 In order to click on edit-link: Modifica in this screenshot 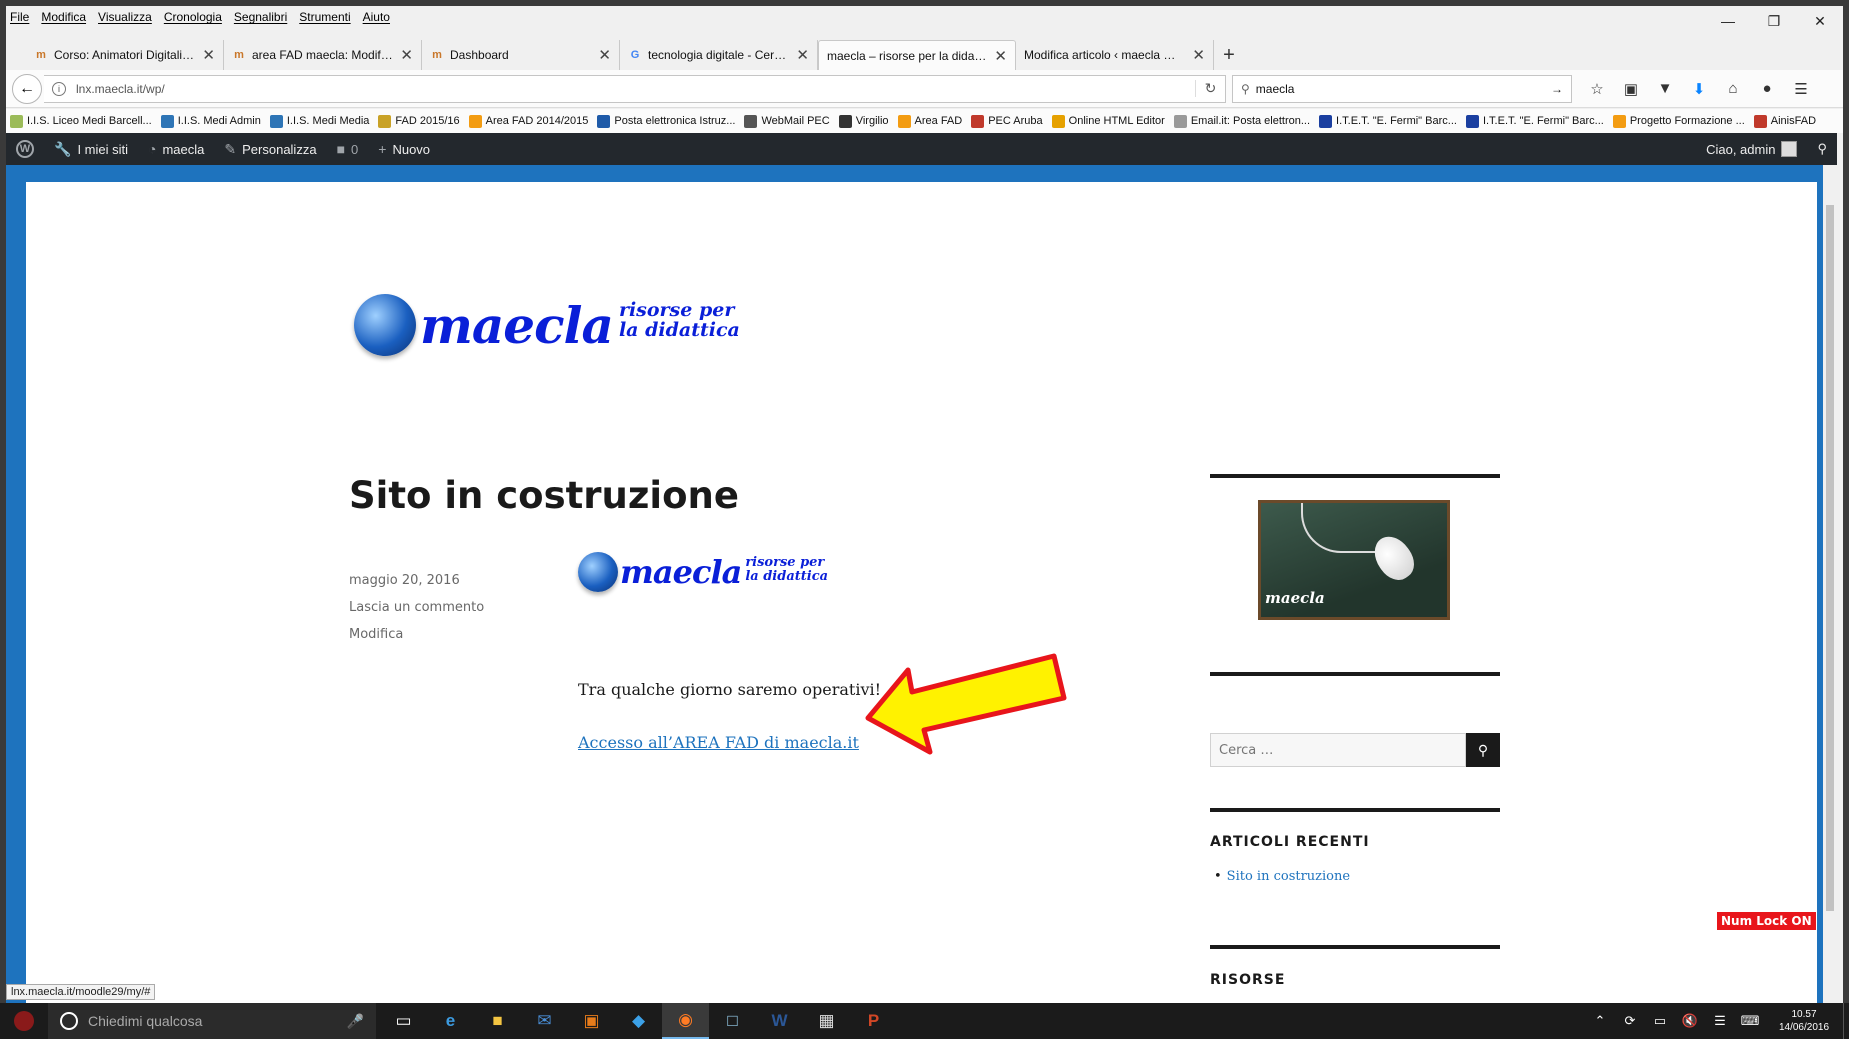, I will do `click(416, 636)`.